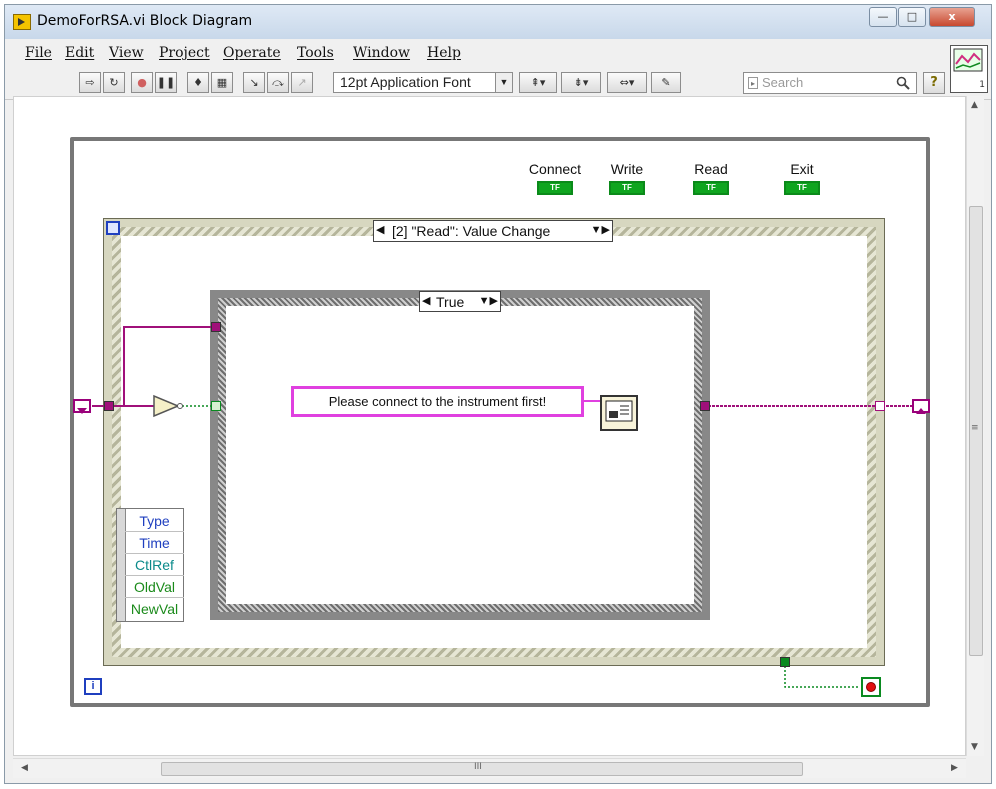 This screenshot has width=996, height=789. I want to click on shift-register-left-glyph, so click(82, 411).